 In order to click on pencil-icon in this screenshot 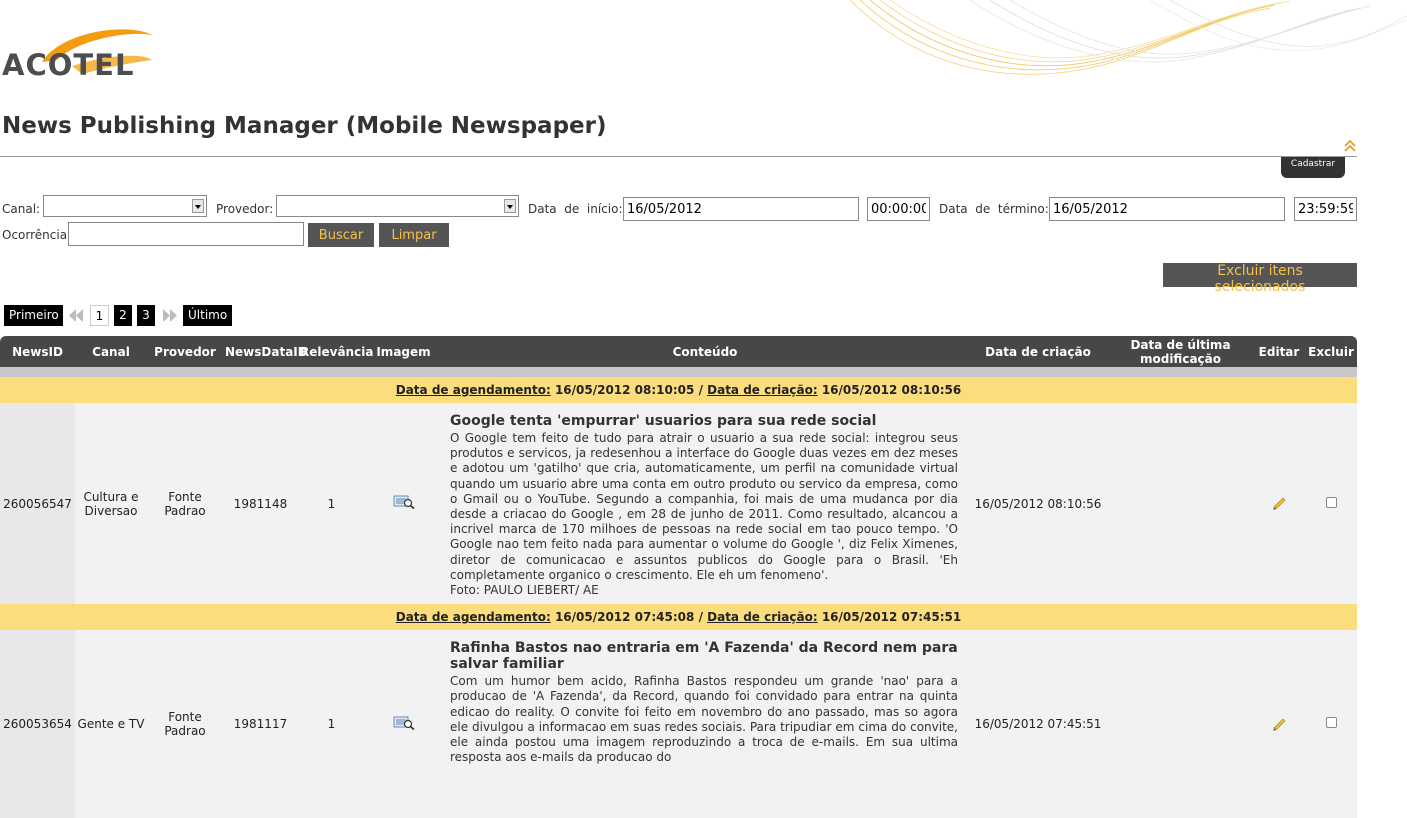, I will do `click(1279, 502)`.